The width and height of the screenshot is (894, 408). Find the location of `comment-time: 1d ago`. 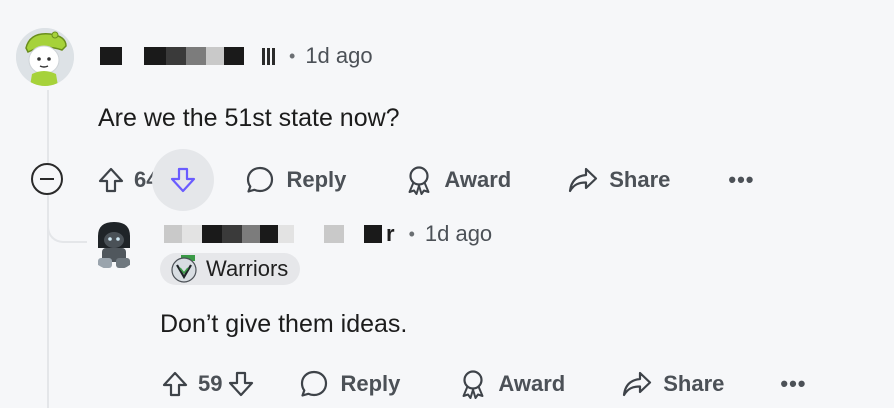

comment-time: 1d ago is located at coordinates (338, 56).